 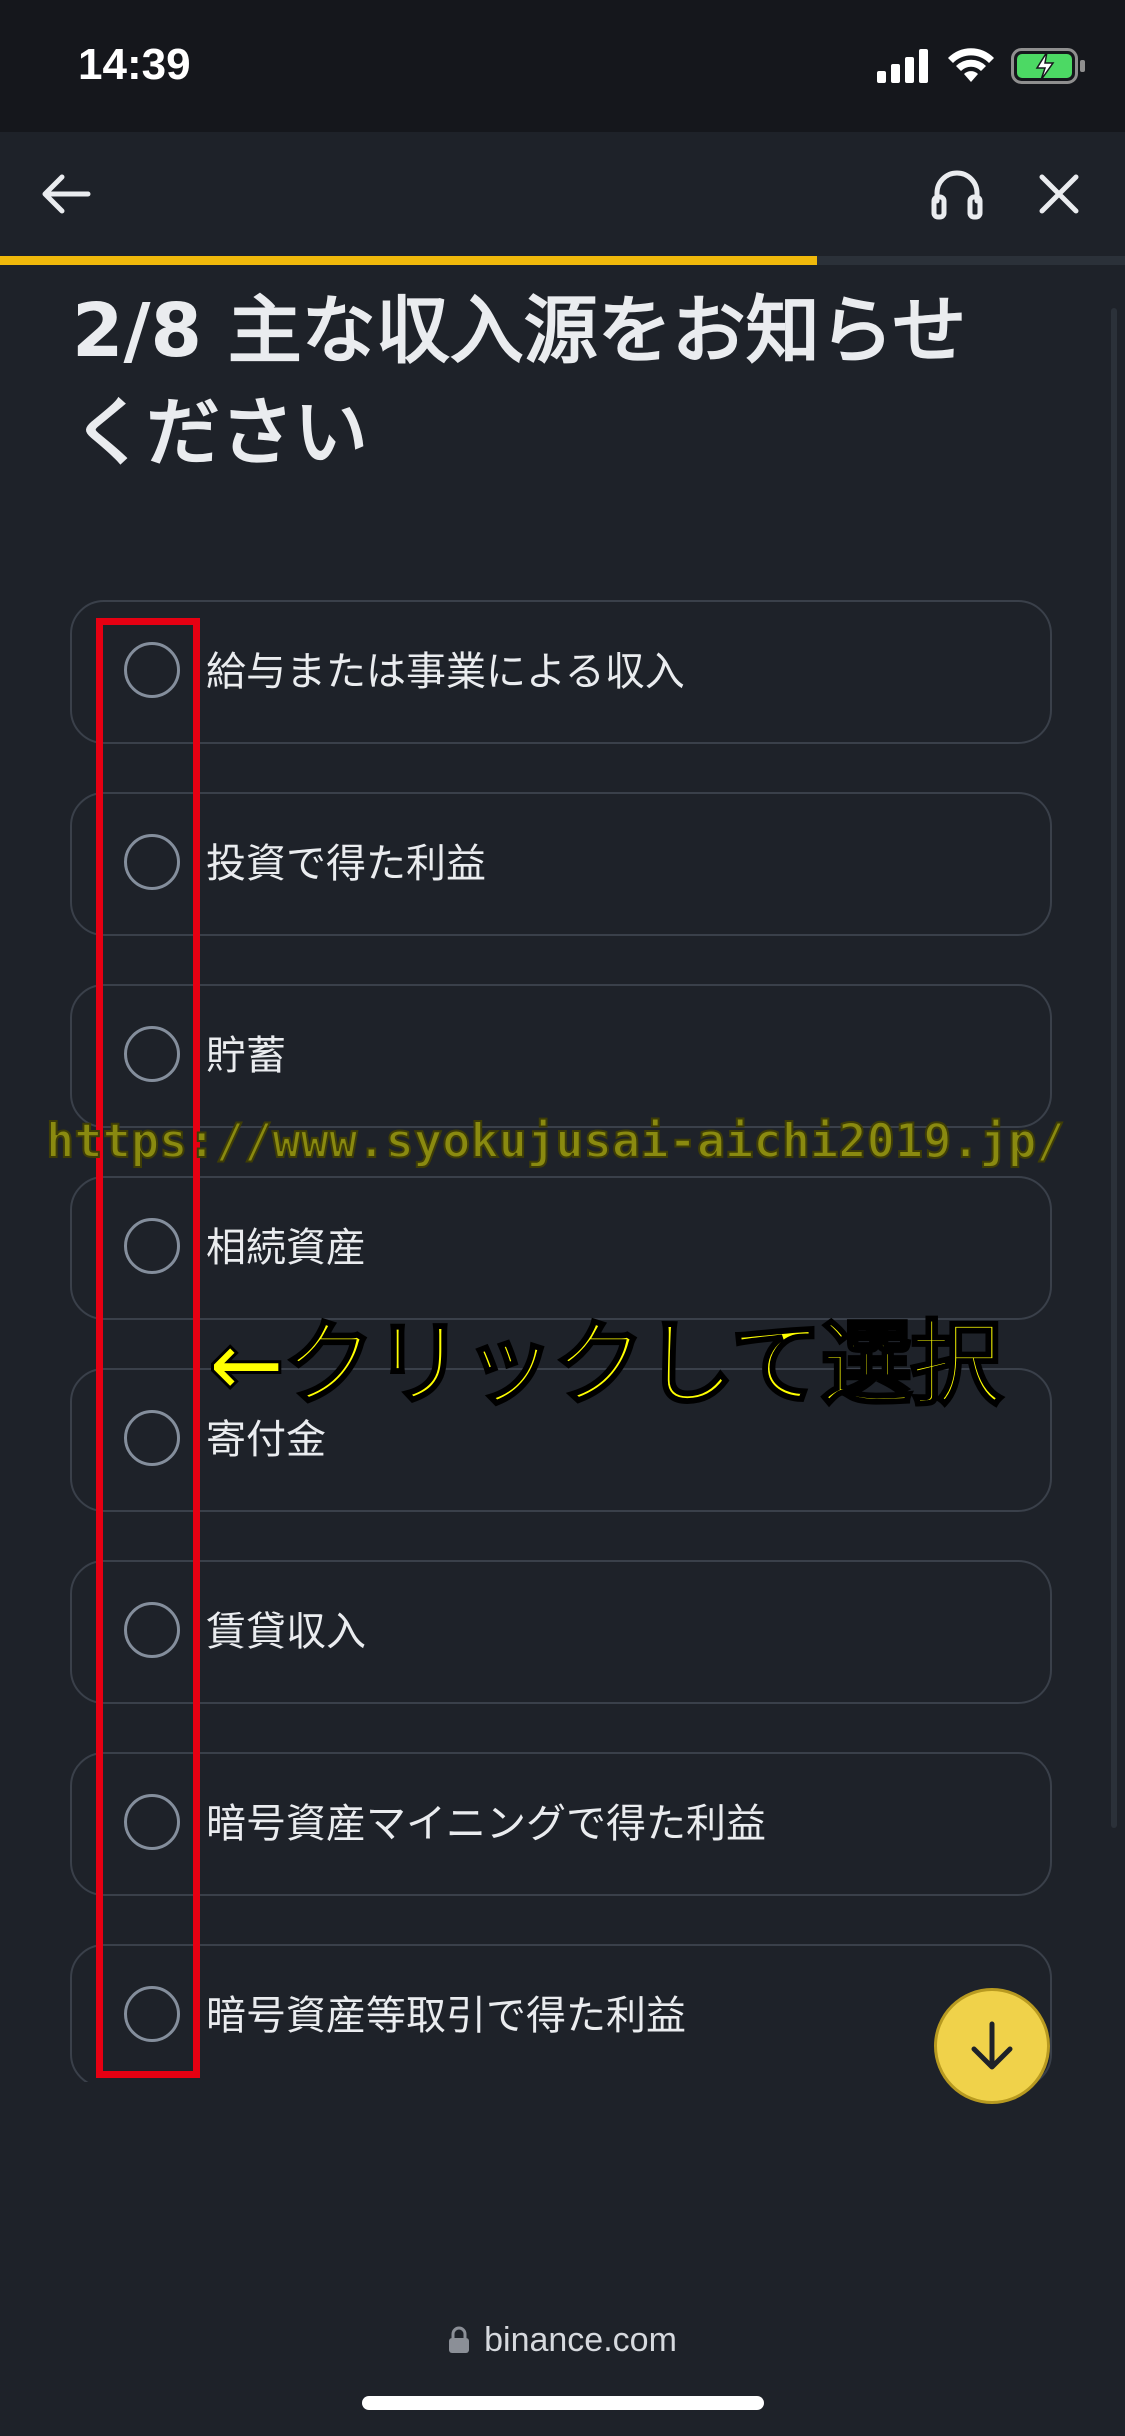 What do you see at coordinates (580, 2339) in the screenshot?
I see `url-text: binance.com` at bounding box center [580, 2339].